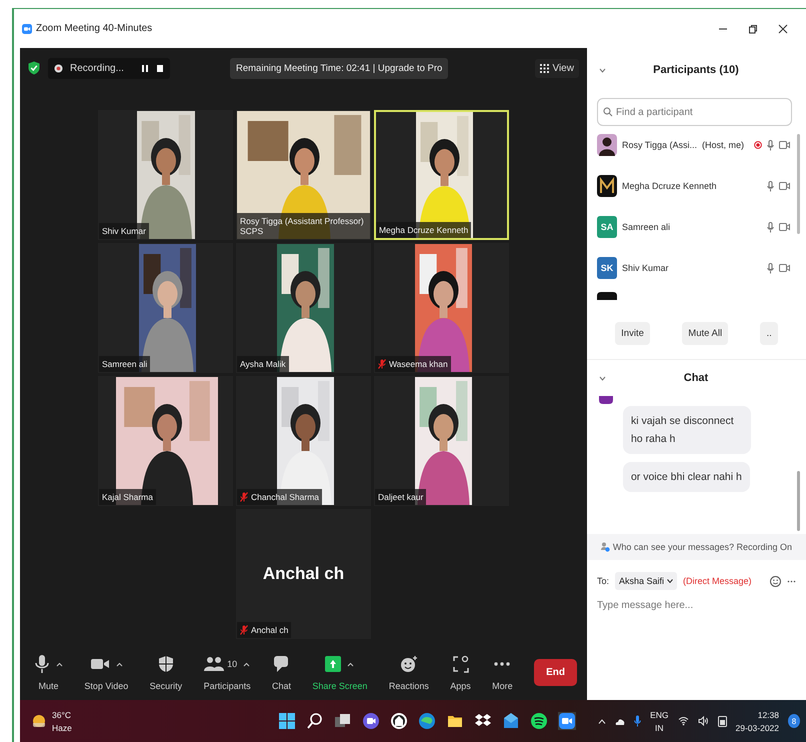 The height and width of the screenshot is (742, 806). I want to click on share-button, so click(333, 664).